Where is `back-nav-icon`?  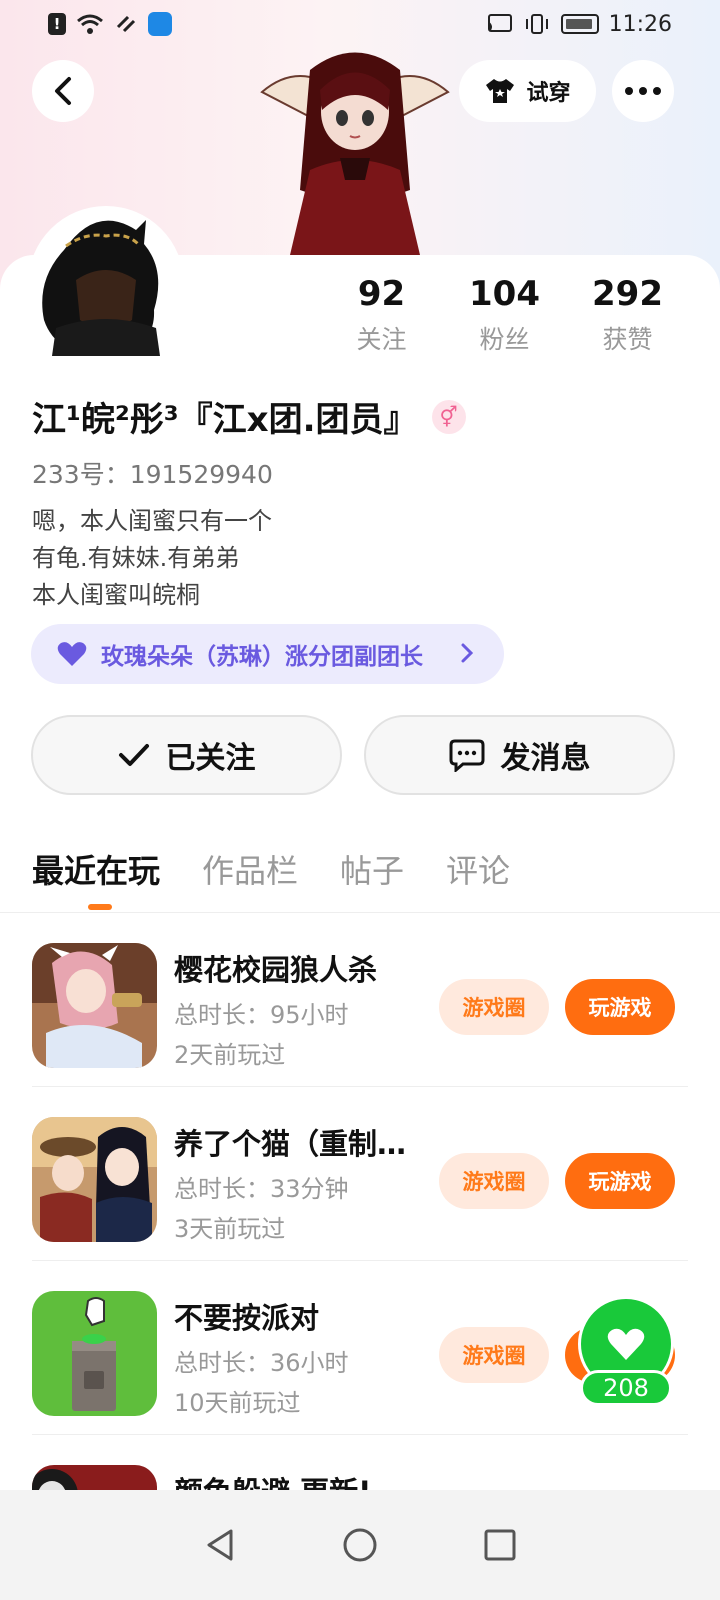
back-nav-icon is located at coordinates (220, 1545).